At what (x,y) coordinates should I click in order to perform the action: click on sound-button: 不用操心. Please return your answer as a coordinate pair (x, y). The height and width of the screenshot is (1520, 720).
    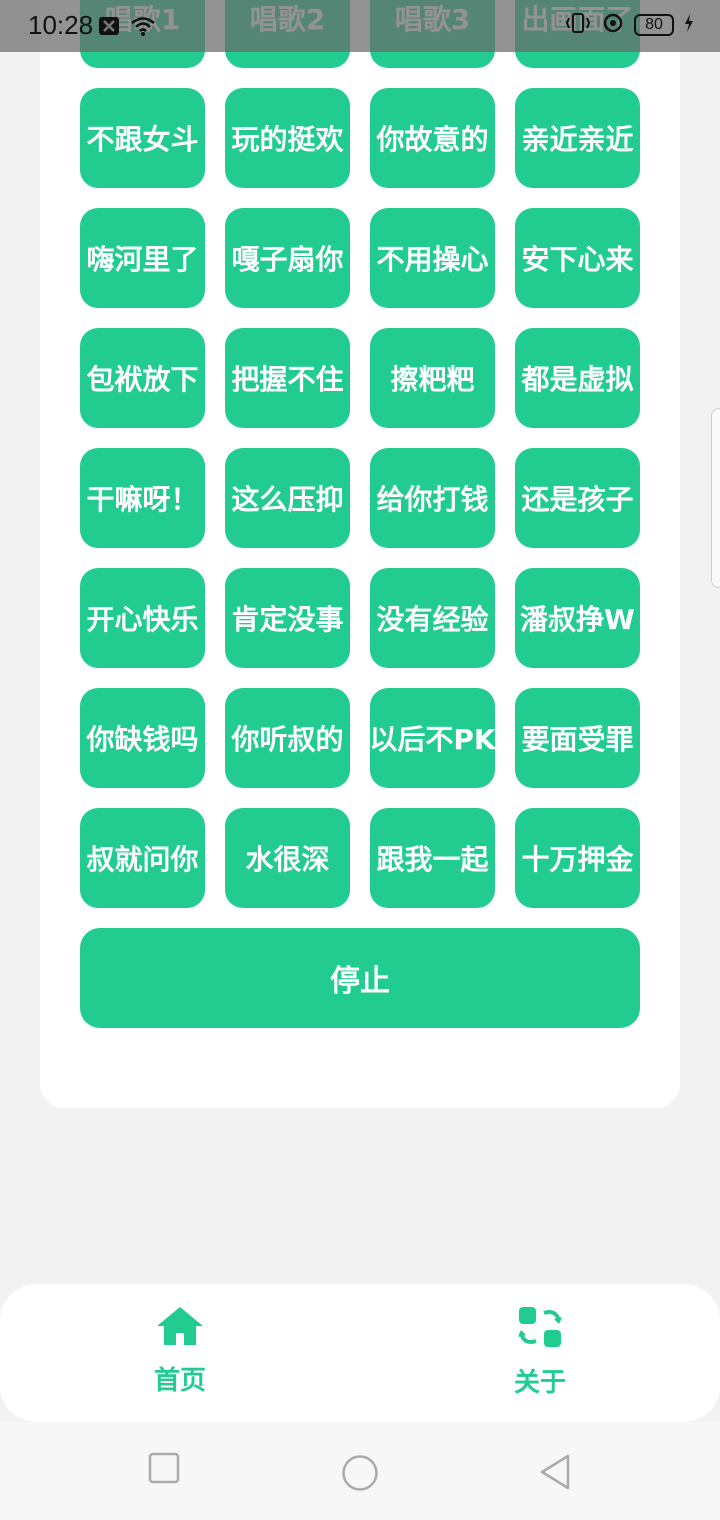
    Looking at the image, I should click on (432, 258).